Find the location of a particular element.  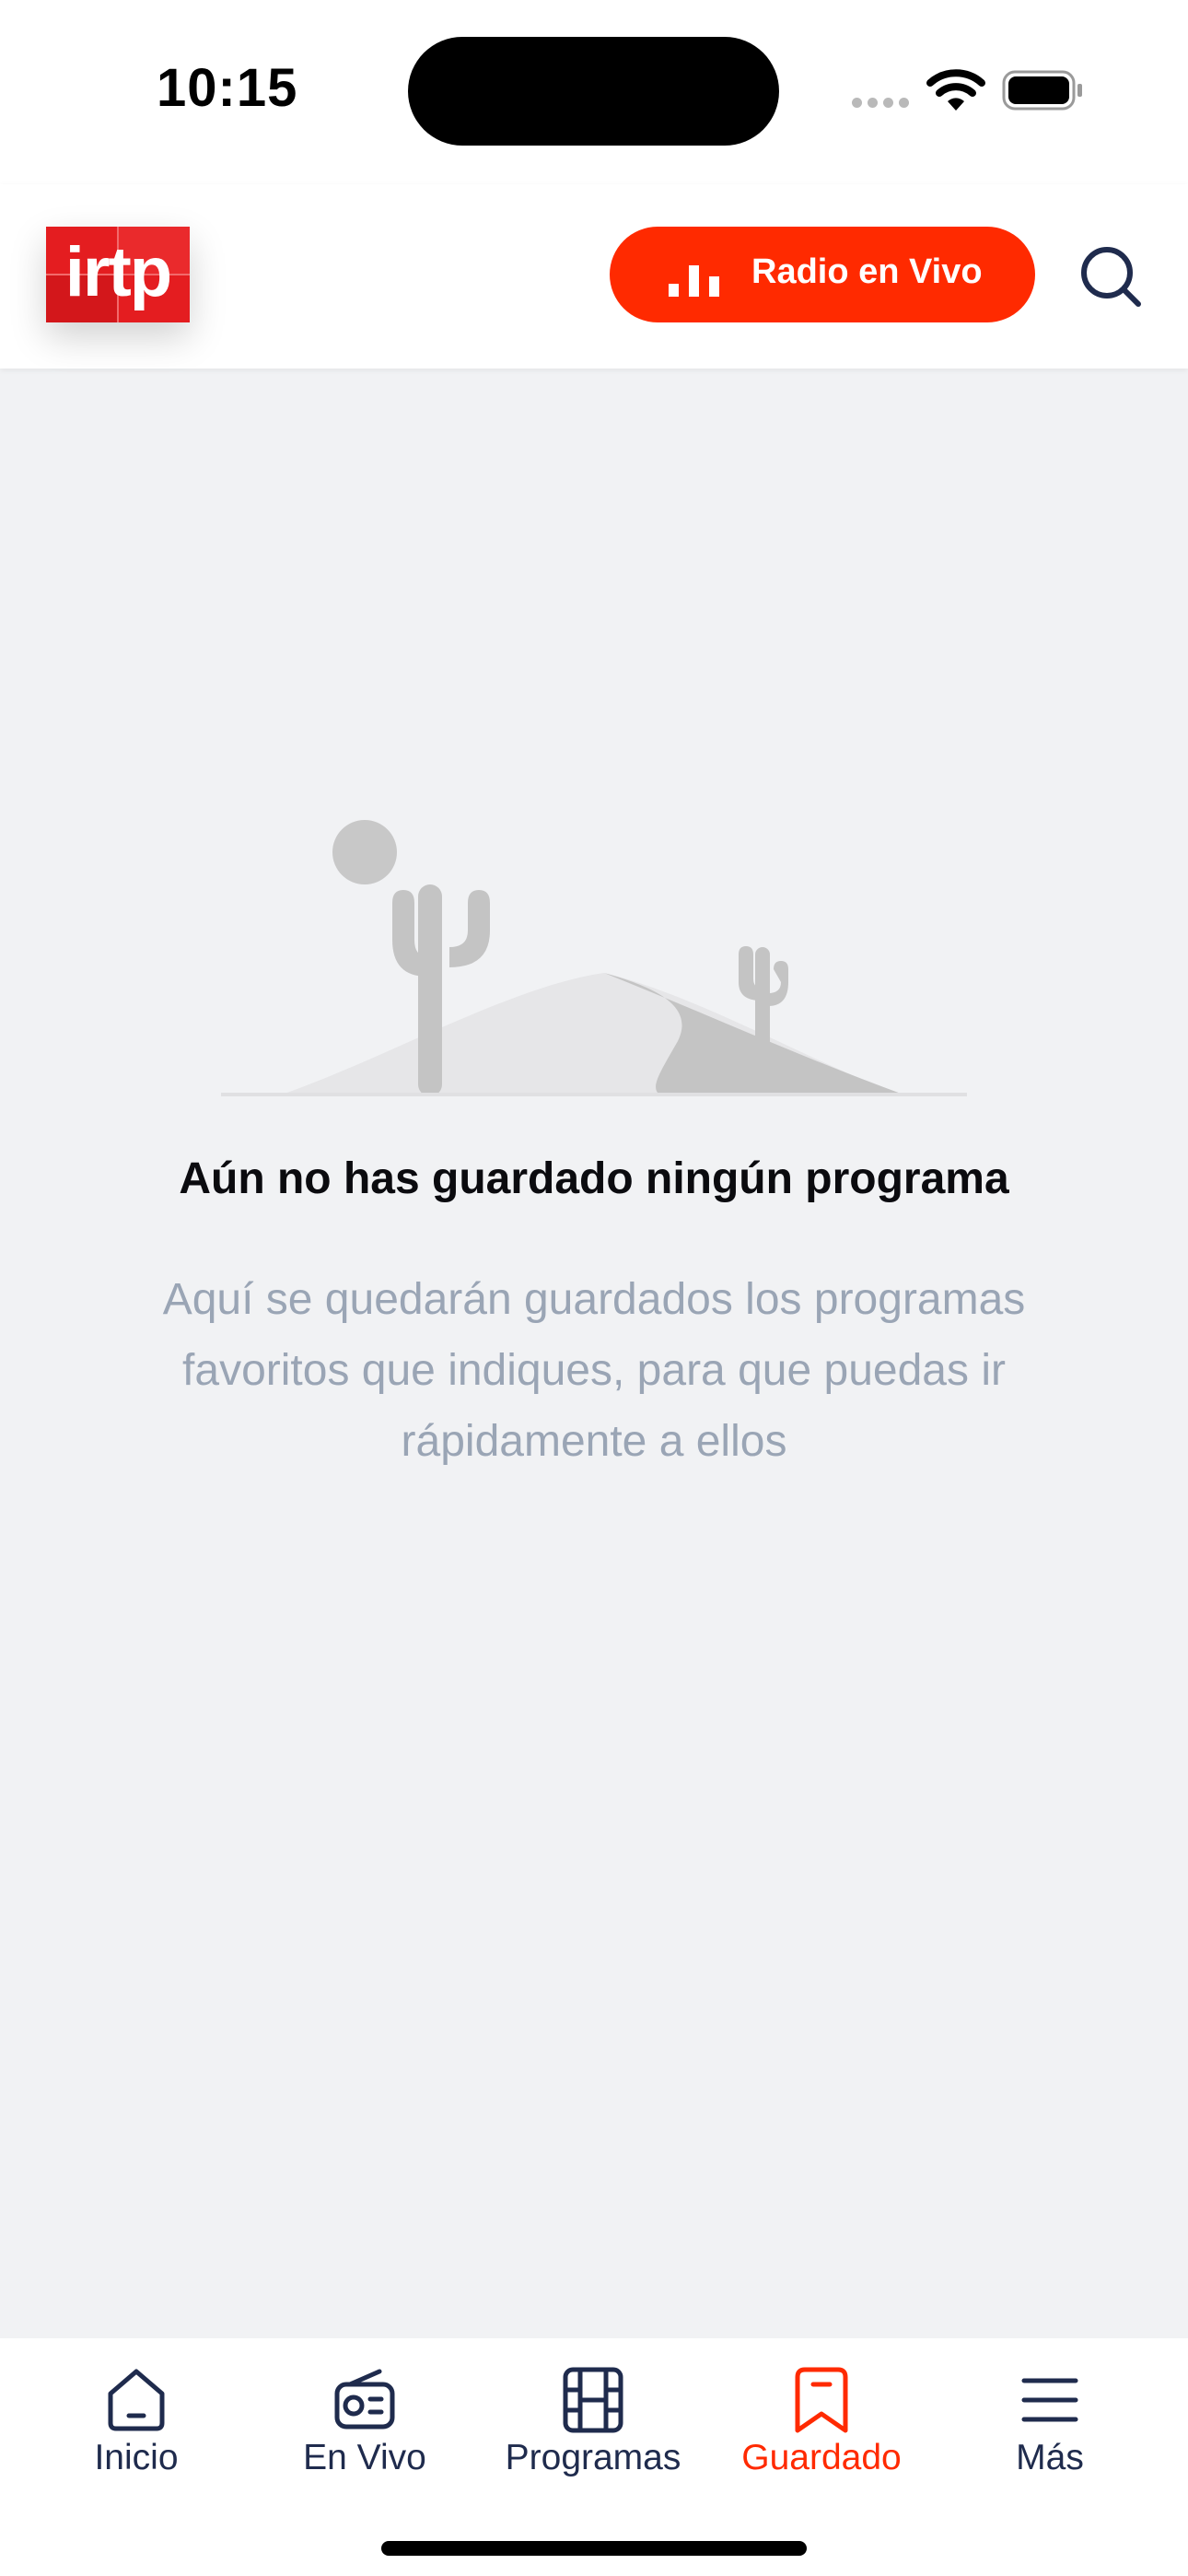

tab-mas-label: Más is located at coordinates (1050, 2457).